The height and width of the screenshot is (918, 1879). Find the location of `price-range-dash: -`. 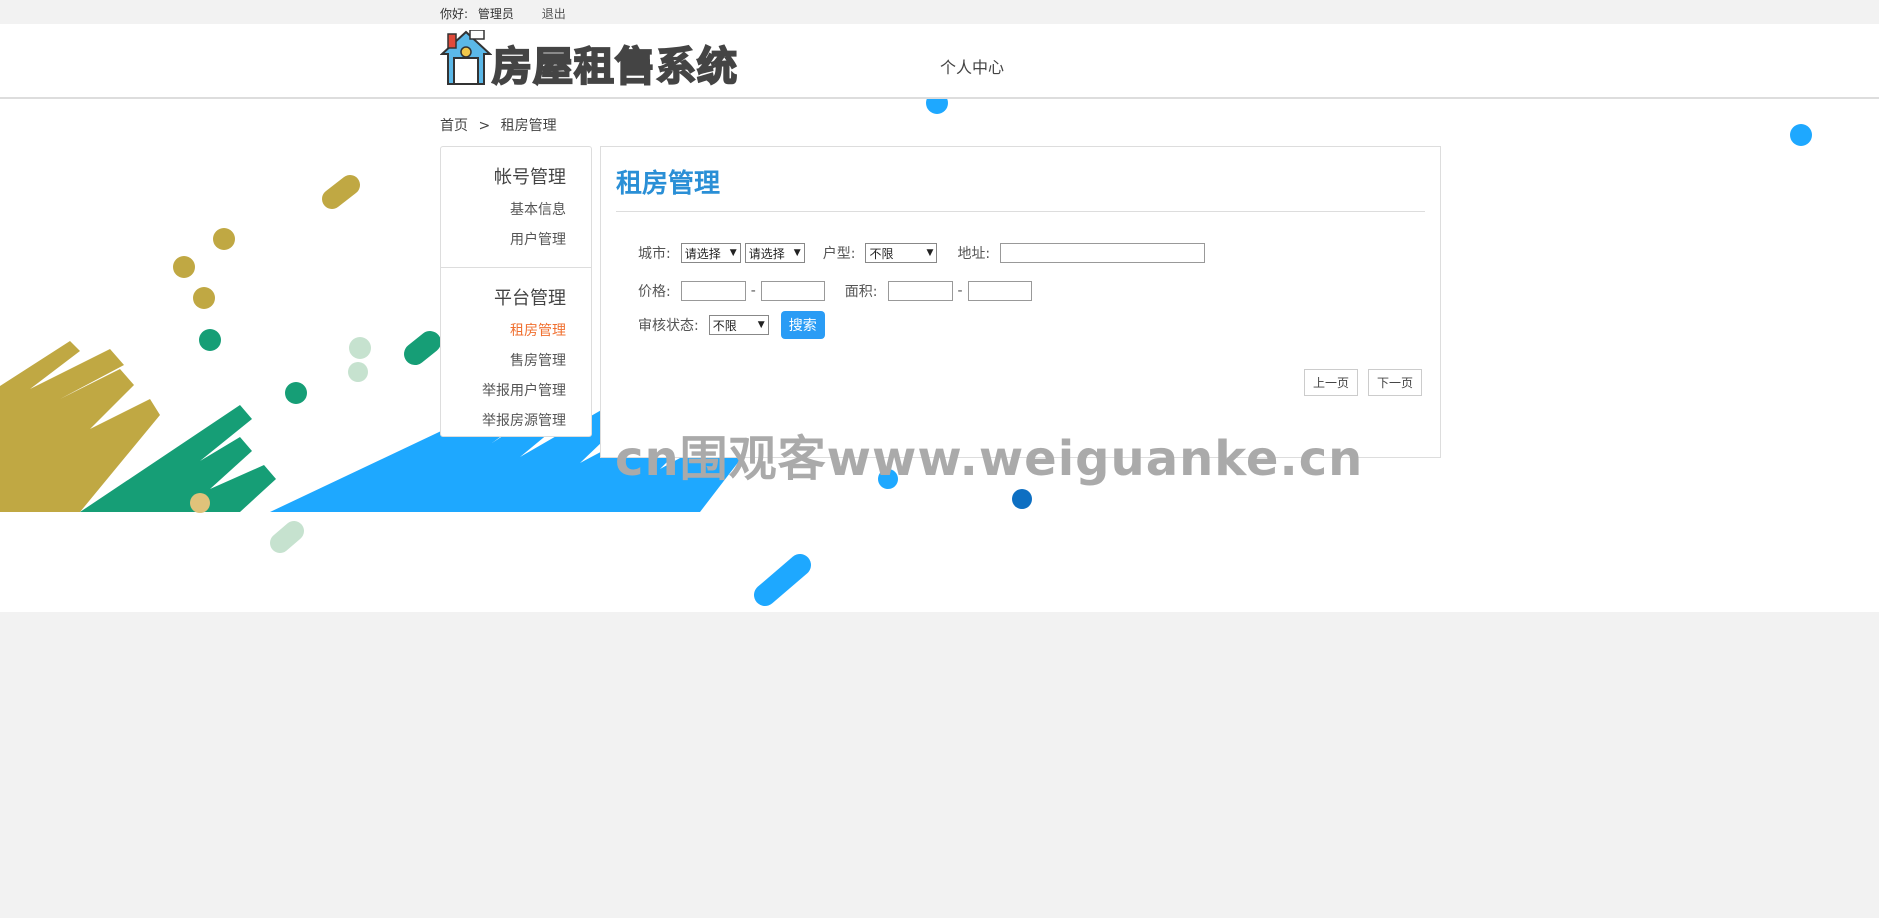

price-range-dash: - is located at coordinates (753, 291).